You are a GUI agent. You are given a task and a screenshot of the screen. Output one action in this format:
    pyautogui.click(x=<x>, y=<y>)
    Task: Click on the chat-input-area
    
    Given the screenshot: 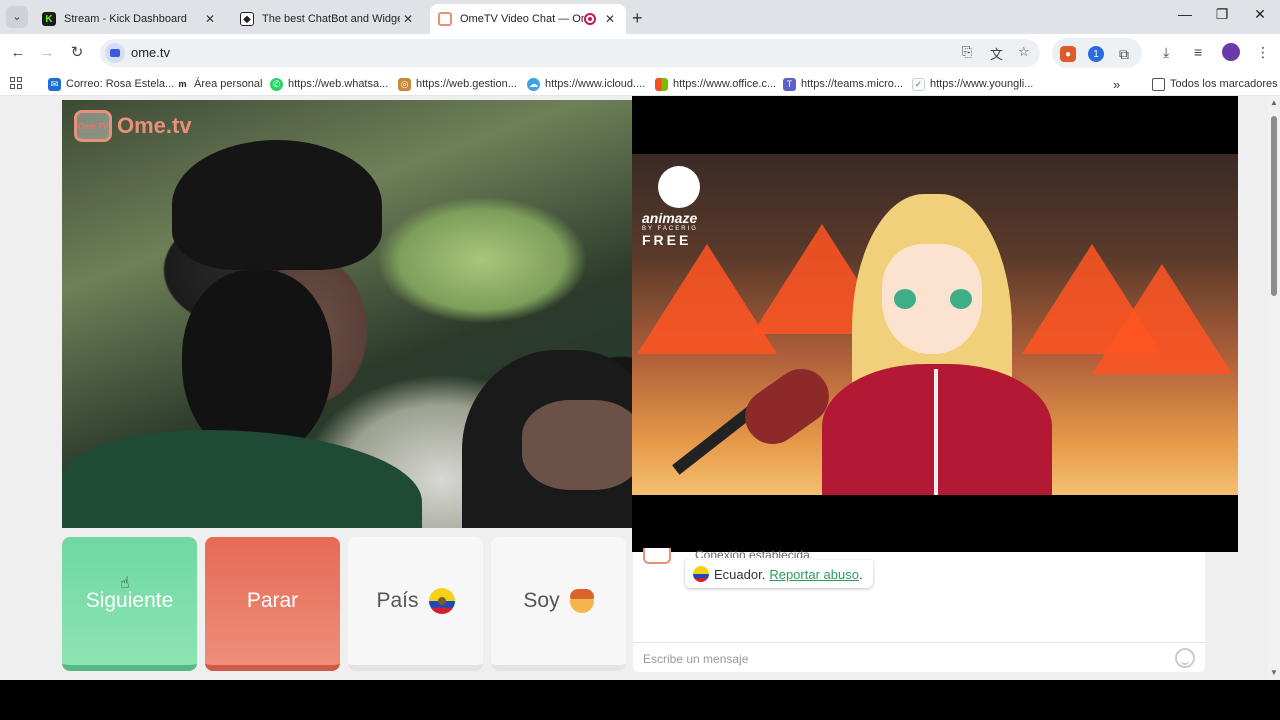 What is the action you would take?
    pyautogui.click(x=919, y=657)
    